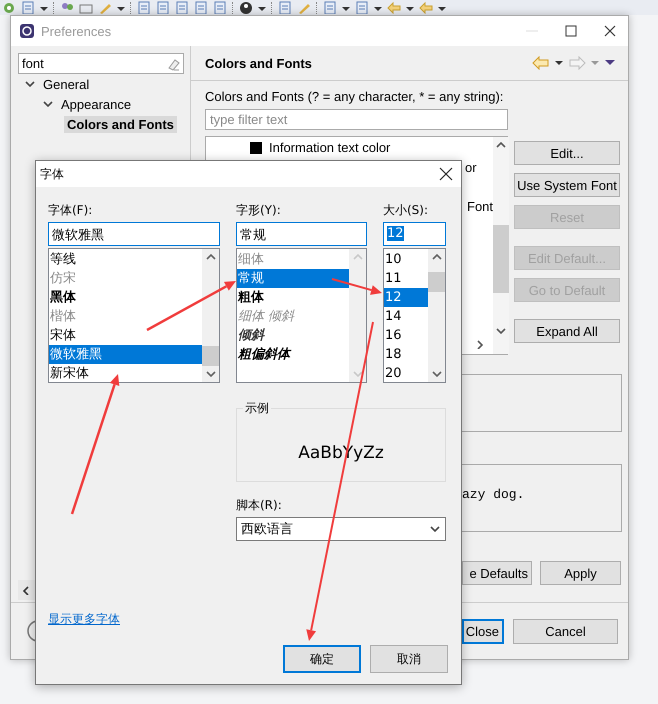  I want to click on list-option: 18, so click(406, 354).